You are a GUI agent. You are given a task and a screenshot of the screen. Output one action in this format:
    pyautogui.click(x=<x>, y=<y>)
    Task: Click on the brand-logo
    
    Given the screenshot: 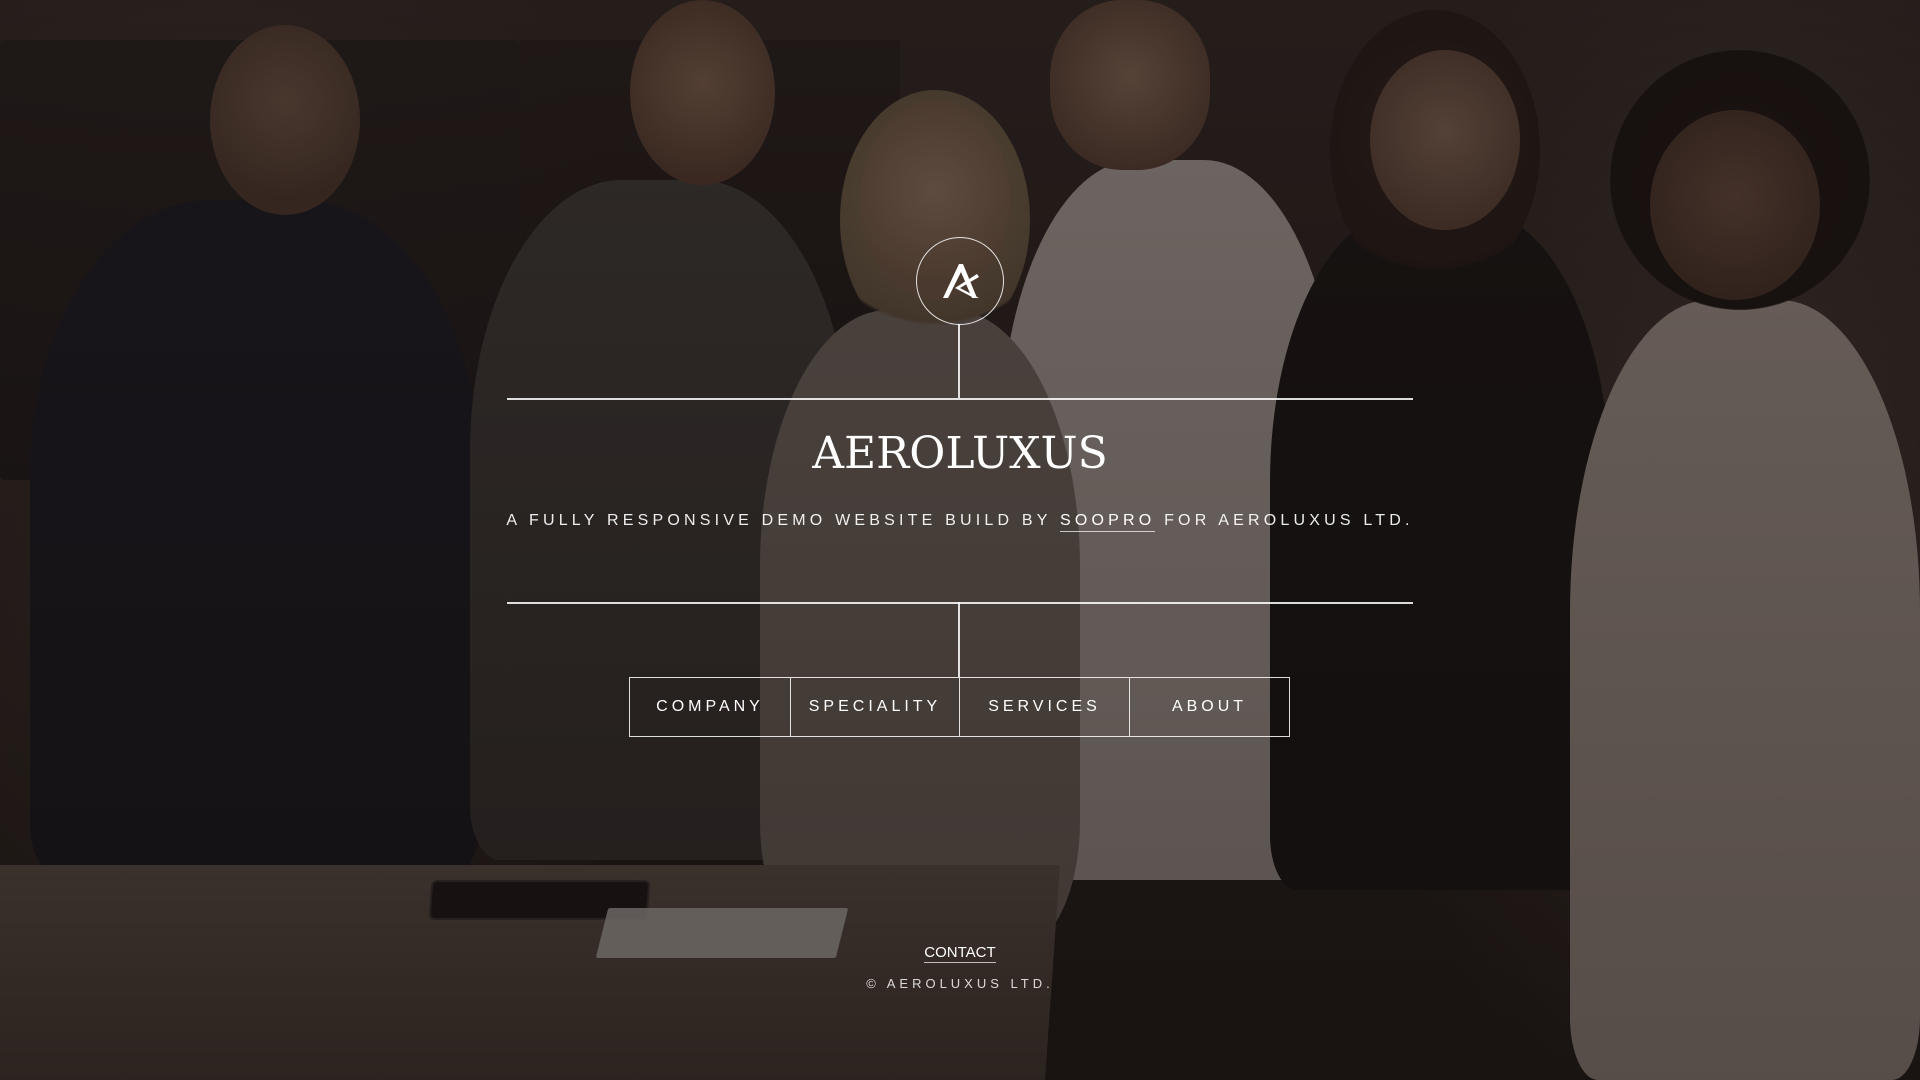 What is the action you would take?
    pyautogui.click(x=960, y=281)
    